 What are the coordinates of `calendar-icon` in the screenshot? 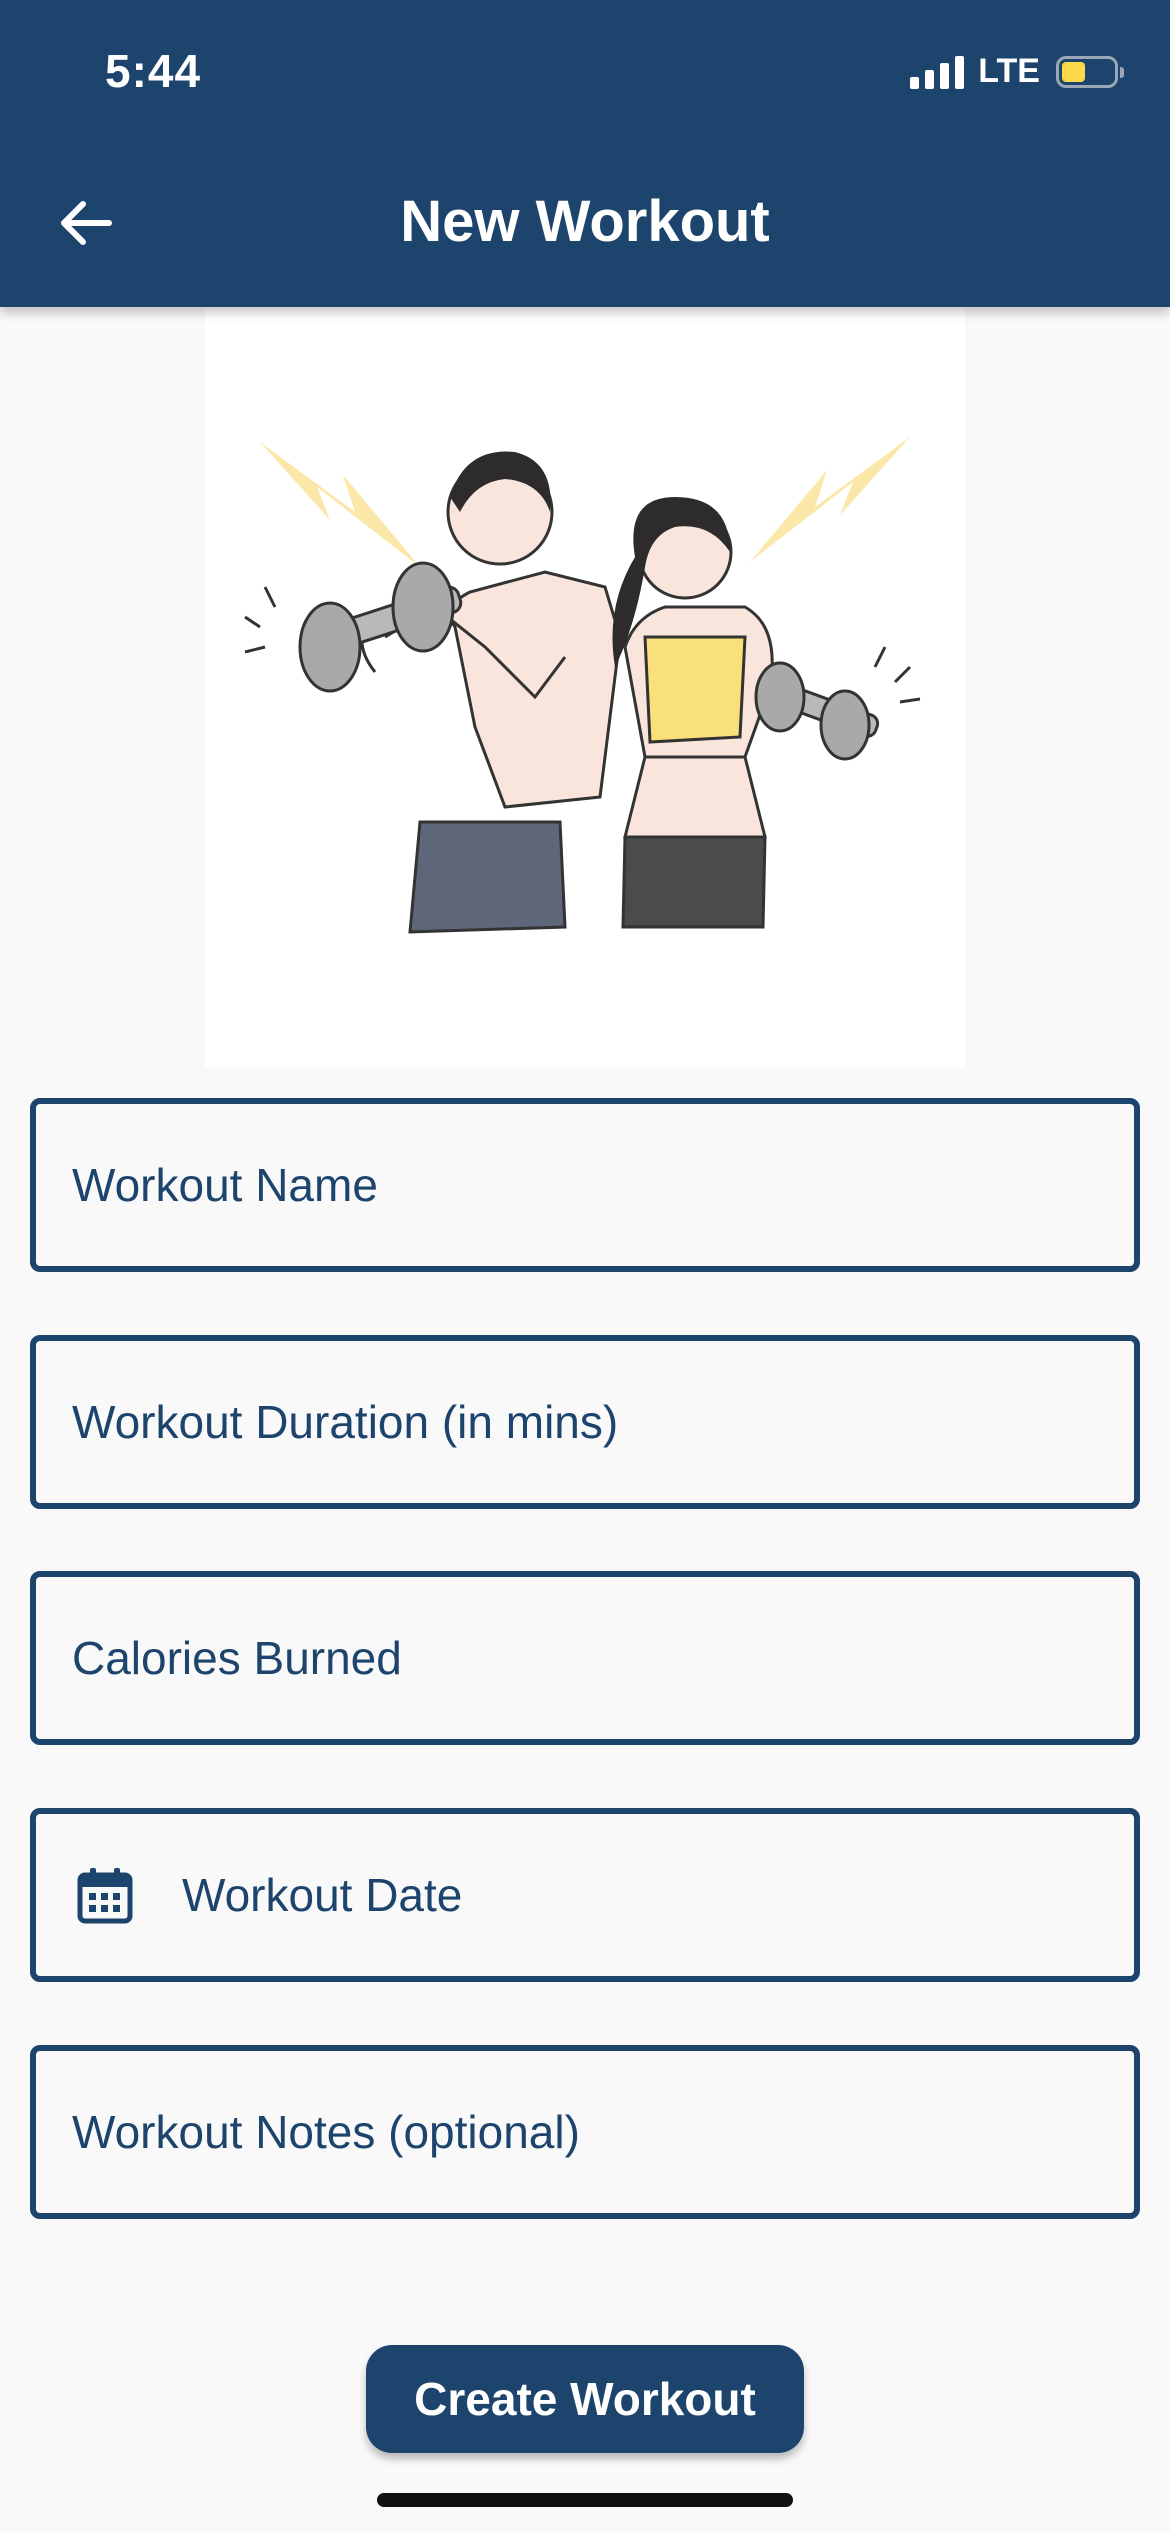 It's located at (106, 1895).